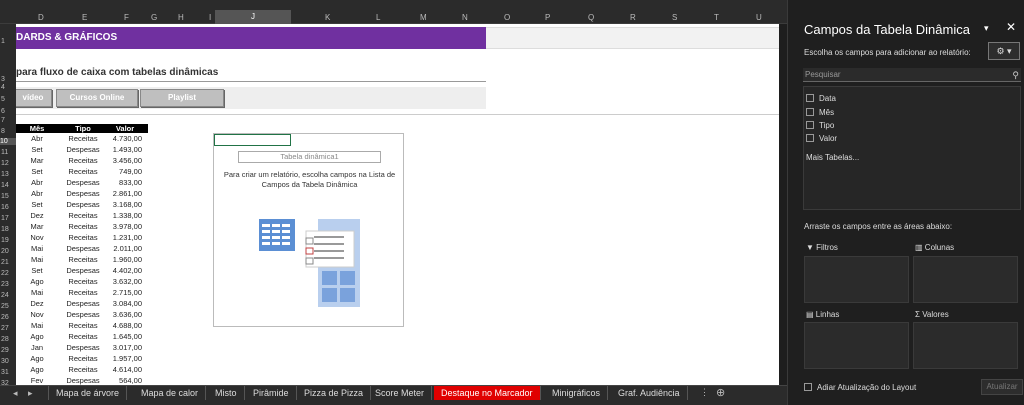 The height and width of the screenshot is (405, 1024). I want to click on row-header: 16, so click(5, 207).